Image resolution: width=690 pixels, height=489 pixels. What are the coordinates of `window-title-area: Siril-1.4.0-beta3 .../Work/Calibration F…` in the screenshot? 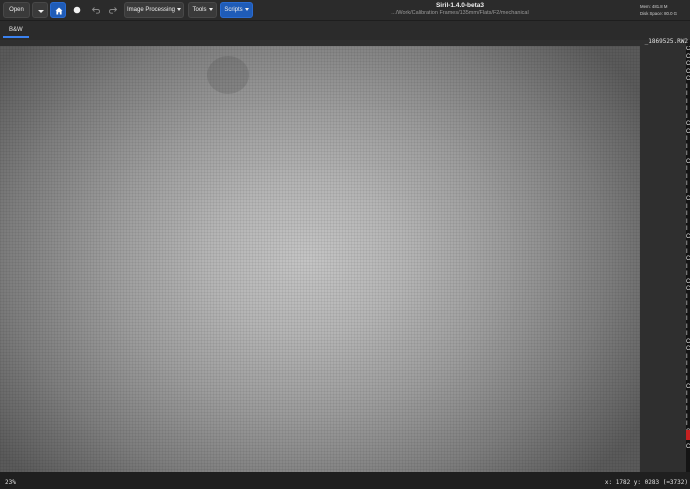 It's located at (460, 9).